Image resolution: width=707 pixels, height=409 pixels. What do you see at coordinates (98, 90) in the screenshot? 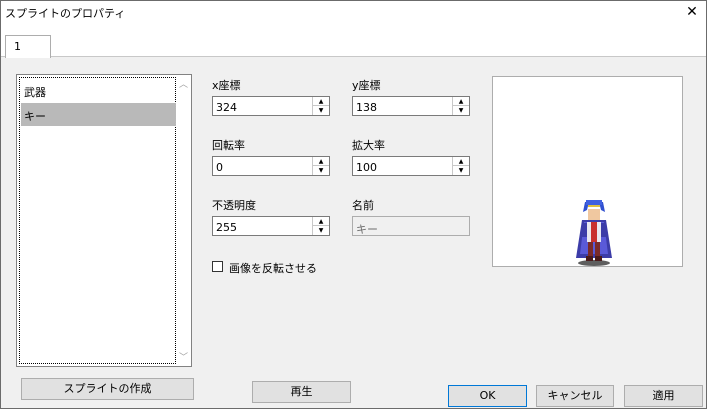
I see `list-item-weapon: 武器` at bounding box center [98, 90].